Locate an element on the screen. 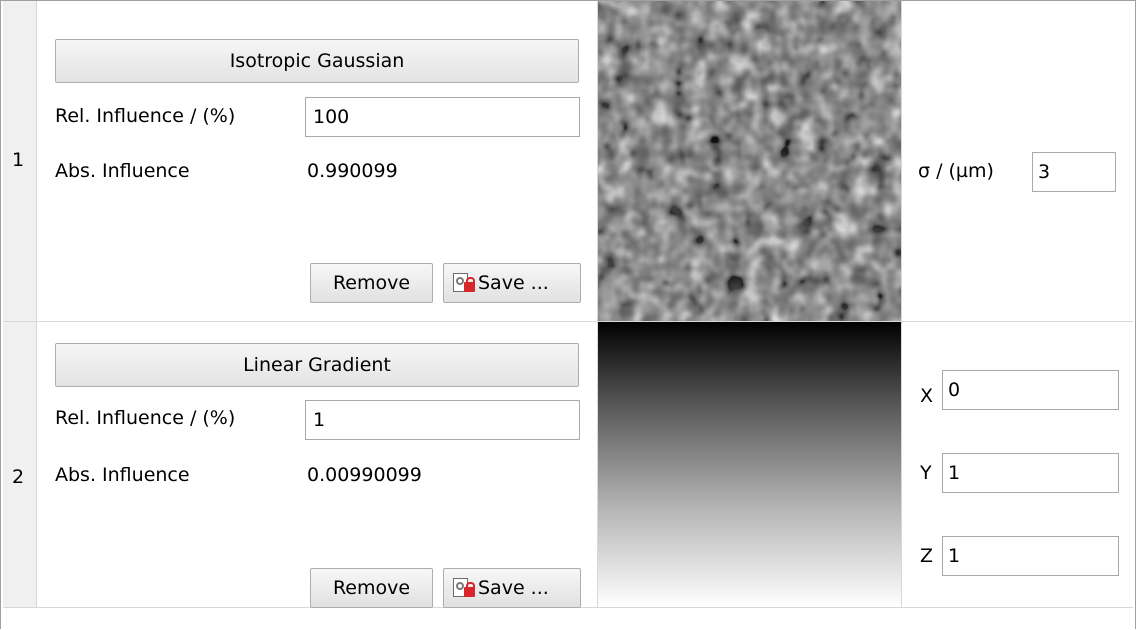  noise-texture is located at coordinates (749, 161).